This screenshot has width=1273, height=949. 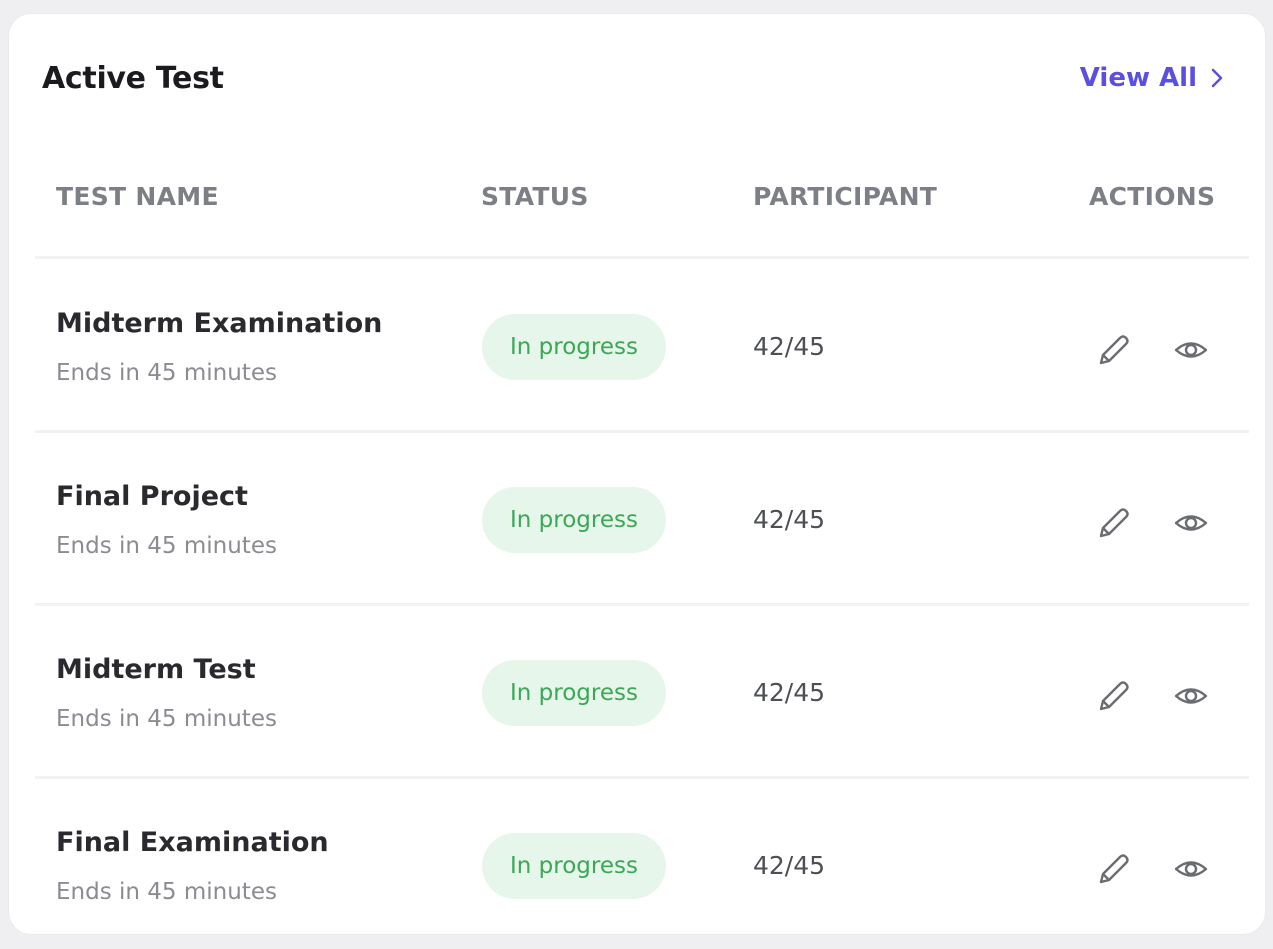 What do you see at coordinates (1138, 78) in the screenshot?
I see `view-all-label: View All` at bounding box center [1138, 78].